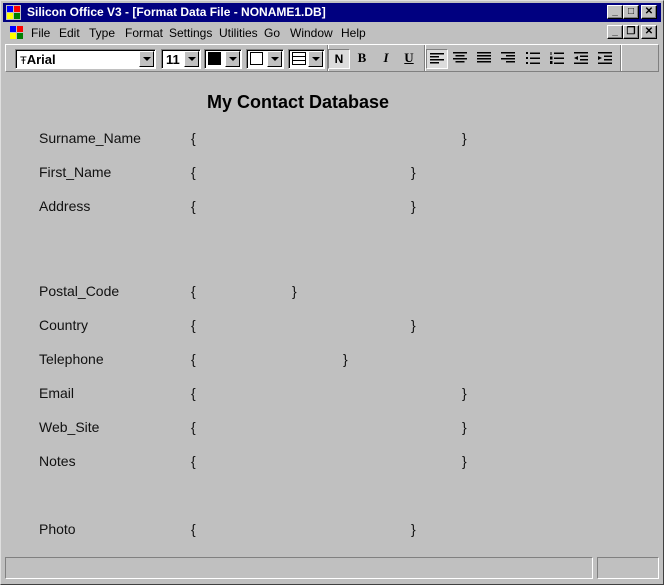 The width and height of the screenshot is (664, 585). What do you see at coordinates (272, 33) in the screenshot?
I see `menu-go: Go` at bounding box center [272, 33].